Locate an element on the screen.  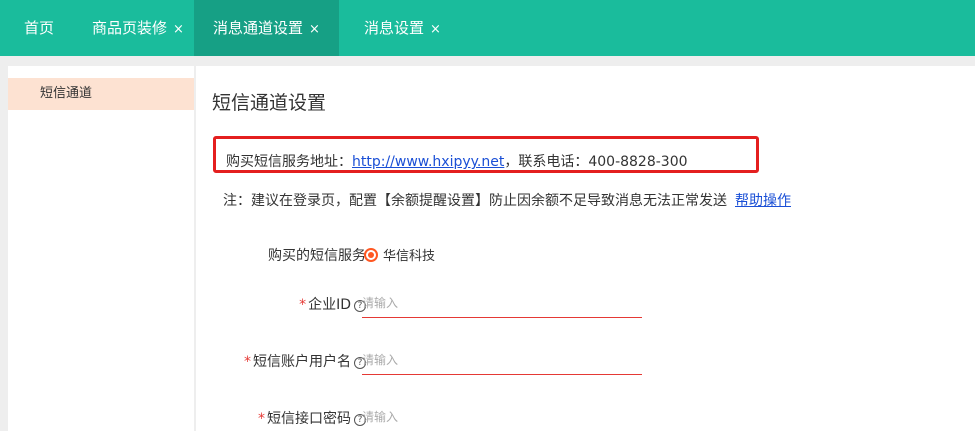
radio-selected-icon is located at coordinates (371, 255).